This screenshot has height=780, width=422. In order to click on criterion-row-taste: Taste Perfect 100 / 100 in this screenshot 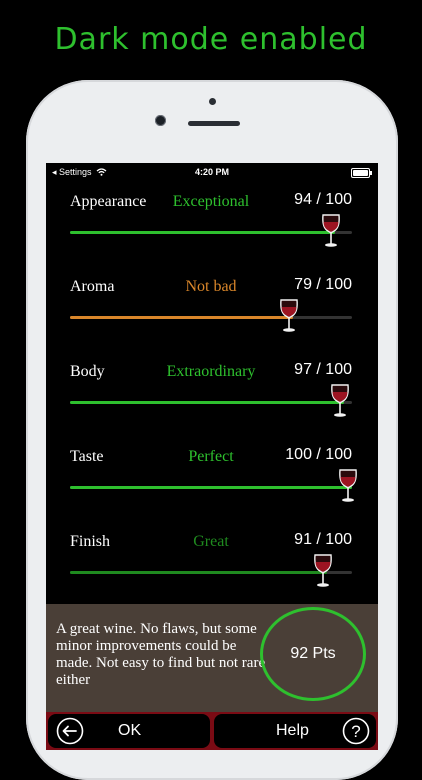, I will do `click(212, 487)`.